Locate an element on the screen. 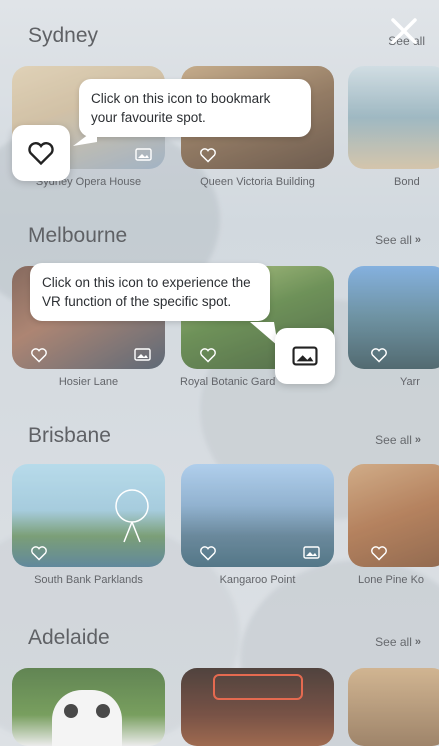 The width and height of the screenshot is (439, 746). card-label: Kangaroo Point is located at coordinates (257, 580).